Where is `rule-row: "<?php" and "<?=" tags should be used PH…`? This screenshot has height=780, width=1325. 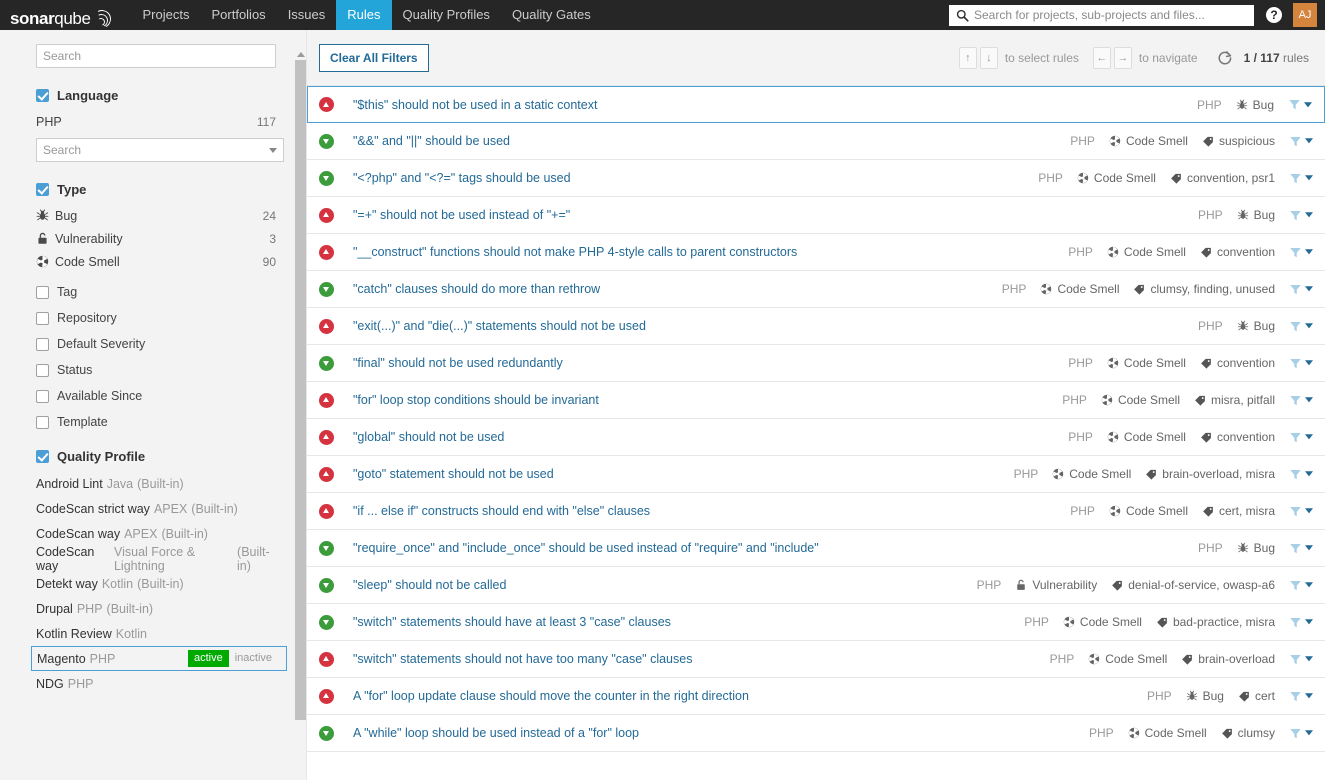
rule-row: "<?php" and "<?=" tags should be used PH… is located at coordinates (816, 178).